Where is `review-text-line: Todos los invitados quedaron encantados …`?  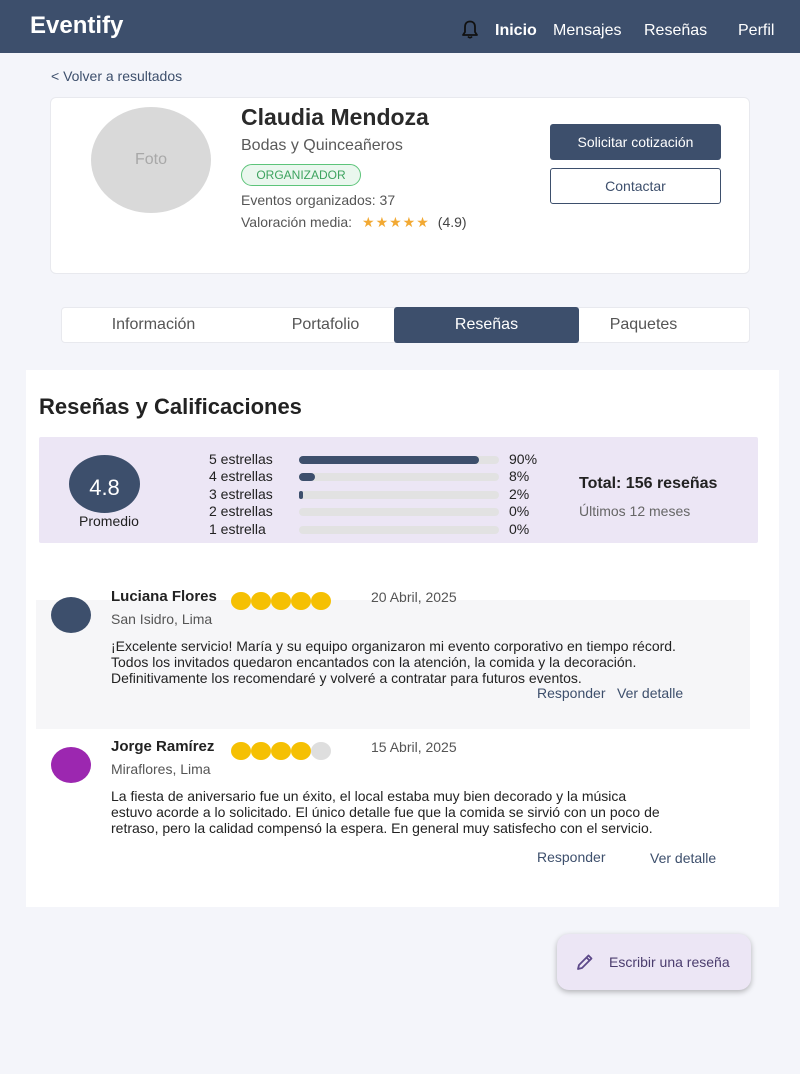
review-text-line: Todos los invitados quedaron encantados … is located at coordinates (374, 662).